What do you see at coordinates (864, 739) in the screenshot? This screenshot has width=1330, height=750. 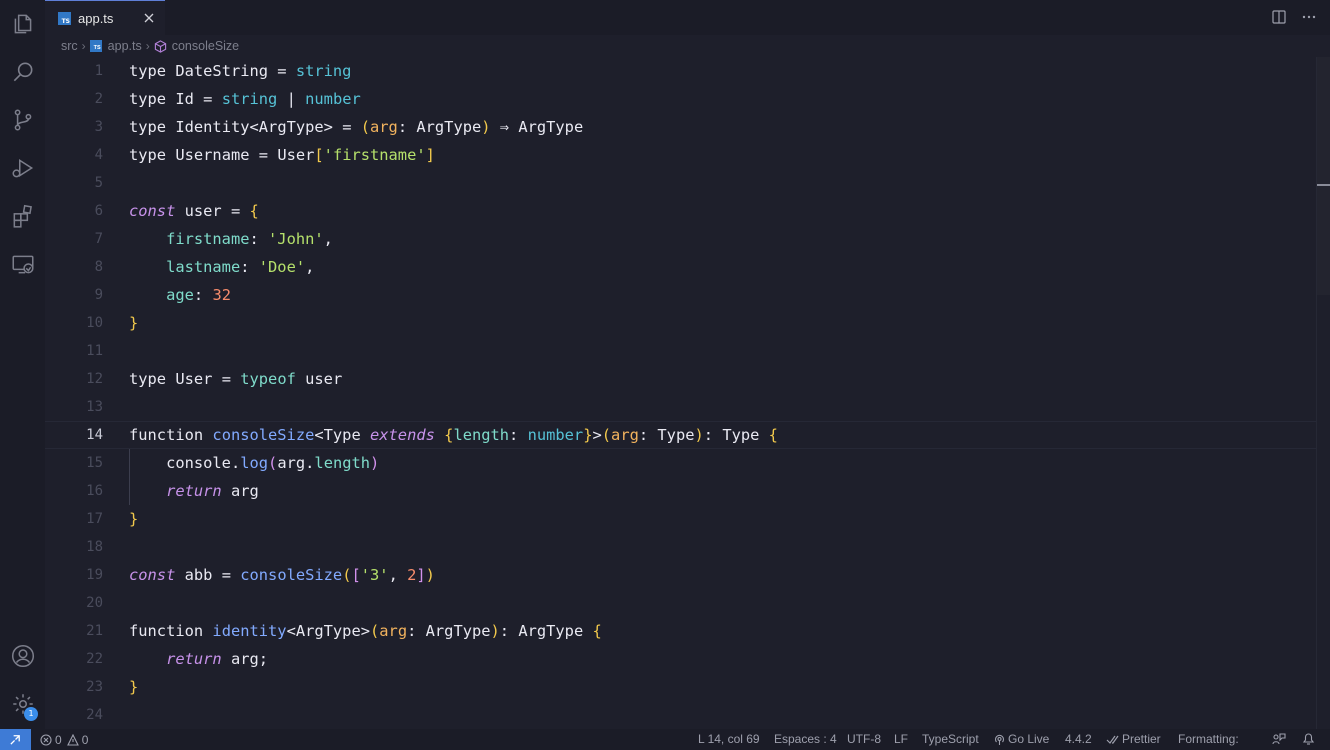 I see `encoding: UTF-8` at bounding box center [864, 739].